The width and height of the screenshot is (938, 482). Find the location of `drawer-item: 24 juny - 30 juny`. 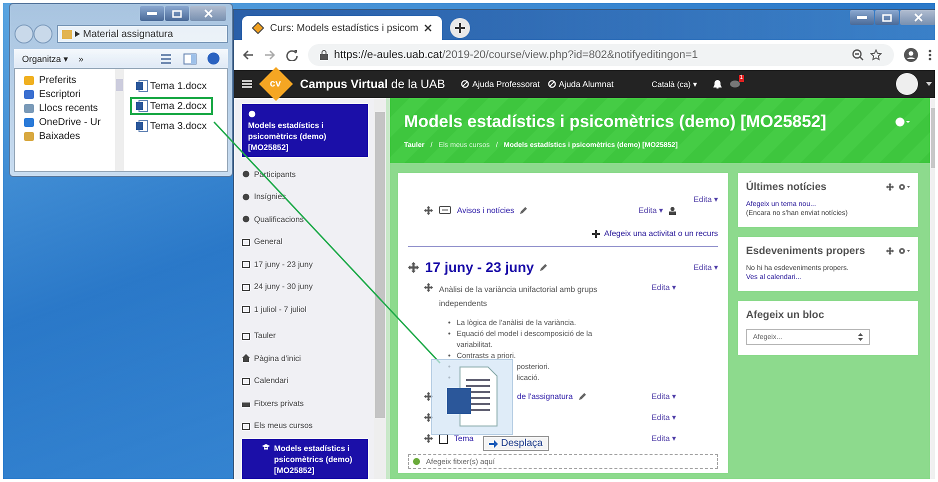

drawer-item: 24 juny - 30 juny is located at coordinates (305, 287).